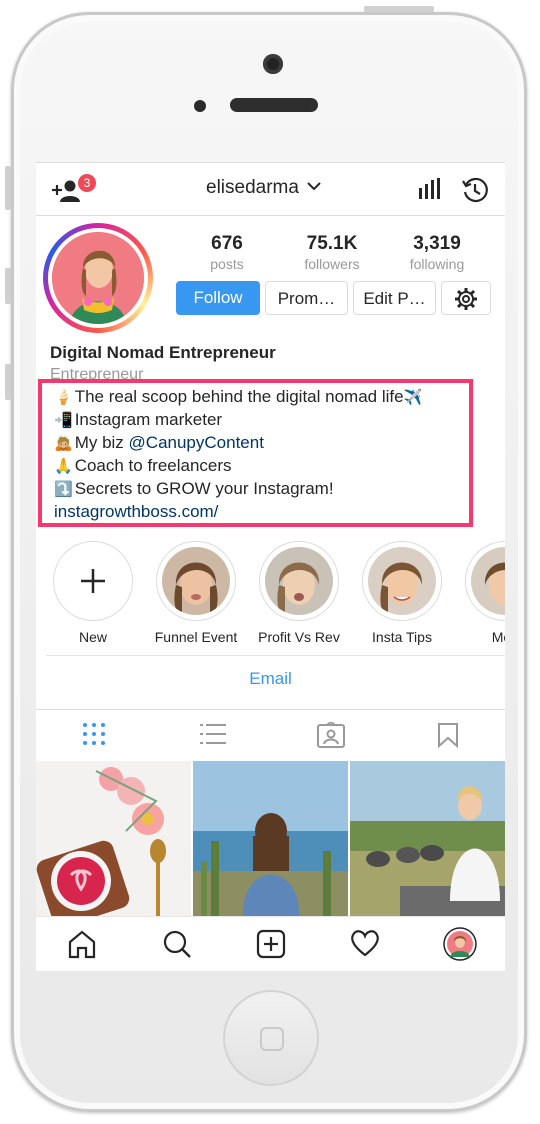 The width and height of the screenshot is (540, 1124). Describe the element at coordinates (214, 736) in the screenshot. I see `list-icon` at that location.